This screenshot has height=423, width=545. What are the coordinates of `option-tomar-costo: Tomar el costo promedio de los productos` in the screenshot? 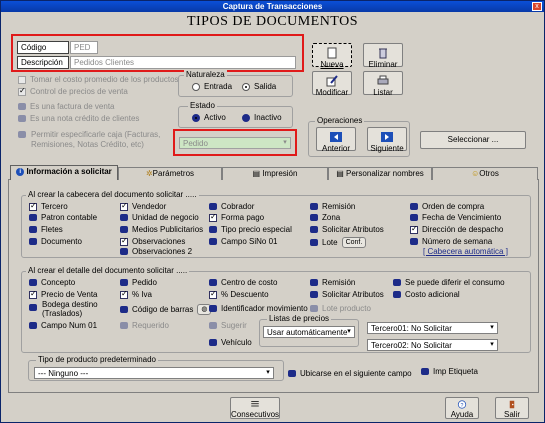 It's located at (98, 79).